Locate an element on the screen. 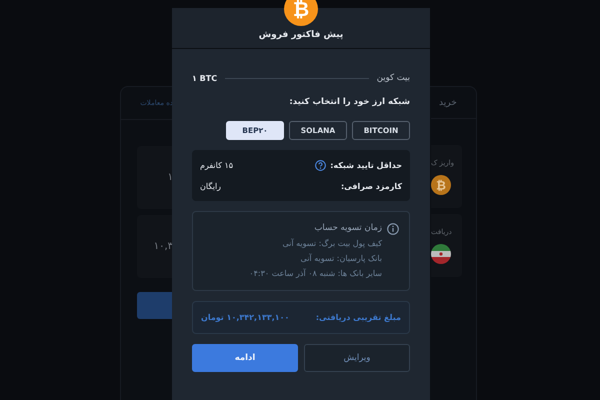  settlement-line: کیف پول بیت برگ: تسویه آنی is located at coordinates (332, 244).